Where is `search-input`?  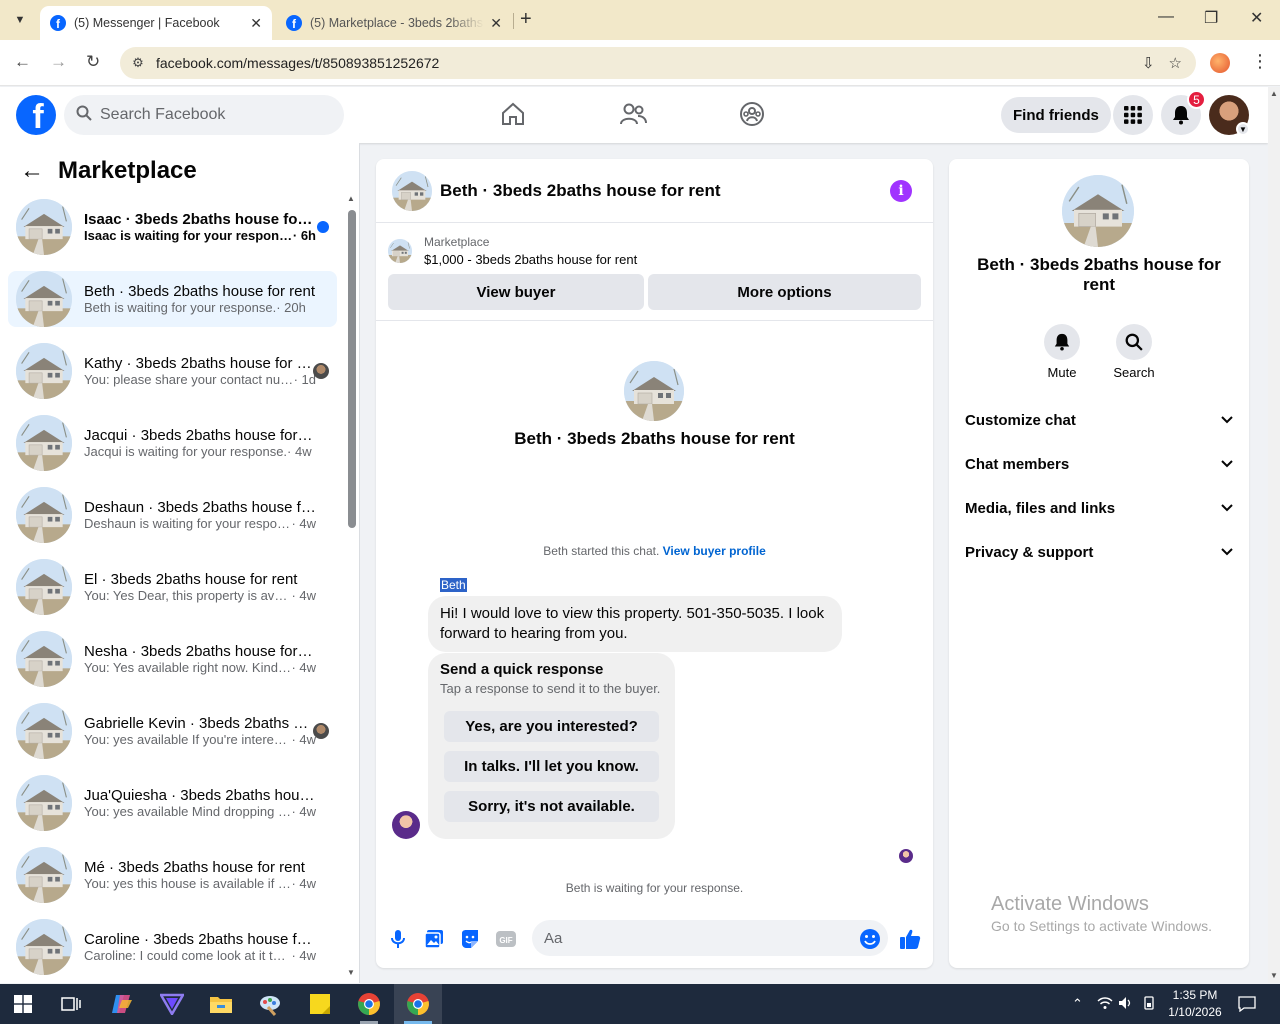 search-input is located at coordinates (210, 115).